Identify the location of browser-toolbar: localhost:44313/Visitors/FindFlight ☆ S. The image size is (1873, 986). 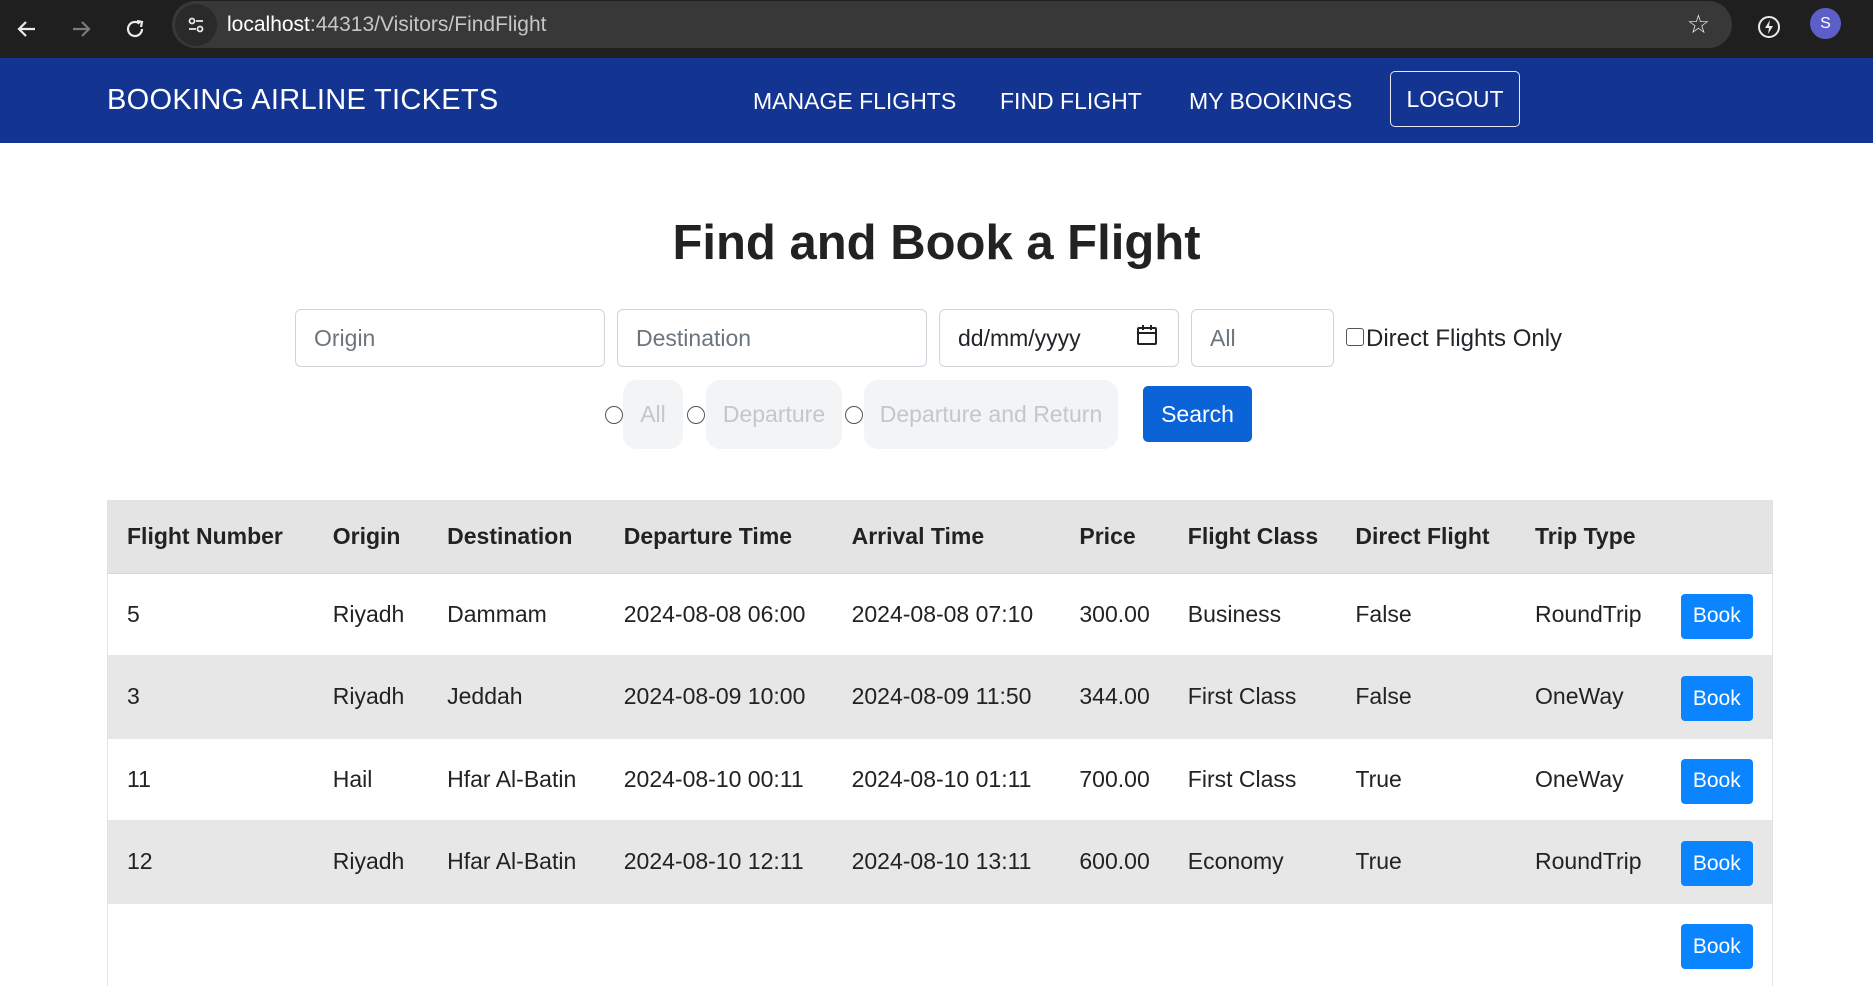
(936, 29).